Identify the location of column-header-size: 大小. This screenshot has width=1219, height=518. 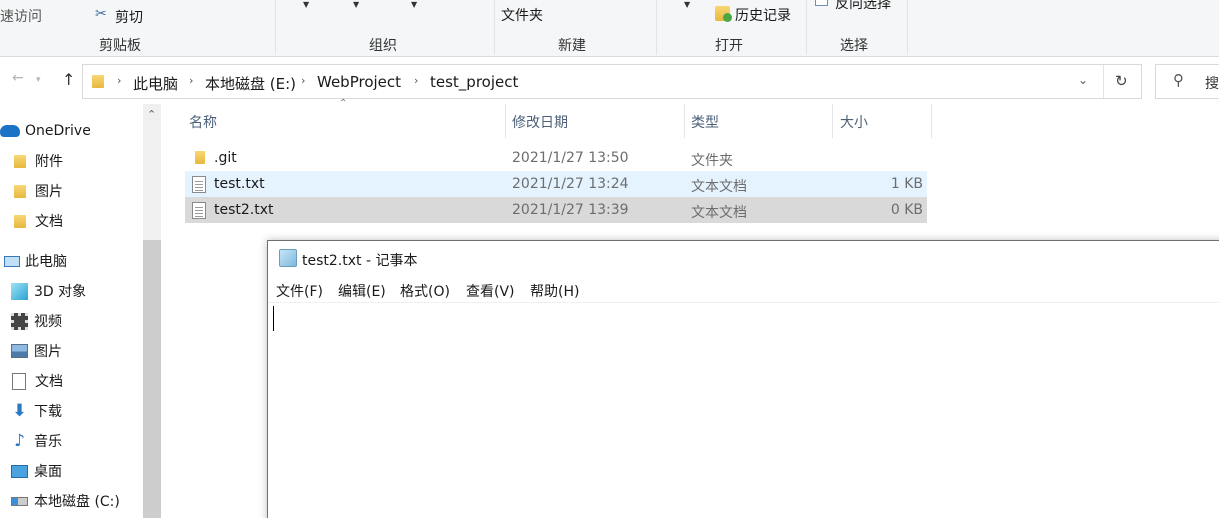
(854, 122).